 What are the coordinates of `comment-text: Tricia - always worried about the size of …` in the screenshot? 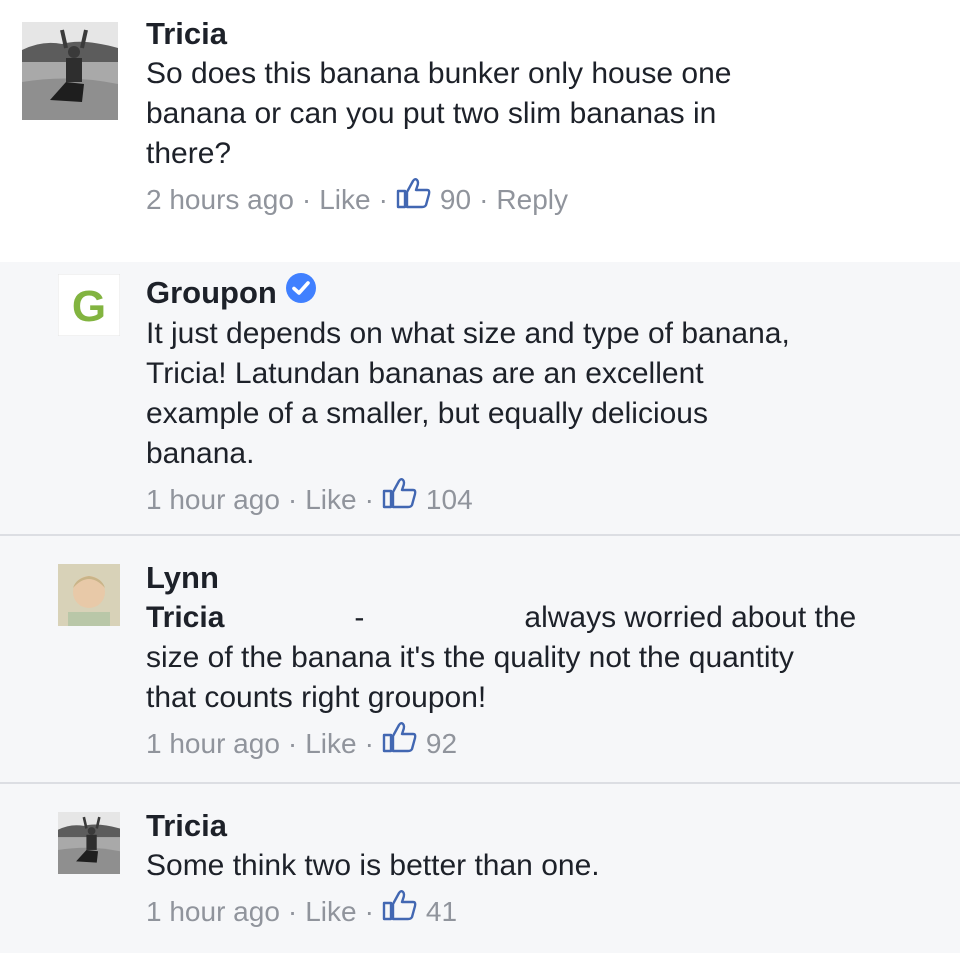 It's located at (543, 658).